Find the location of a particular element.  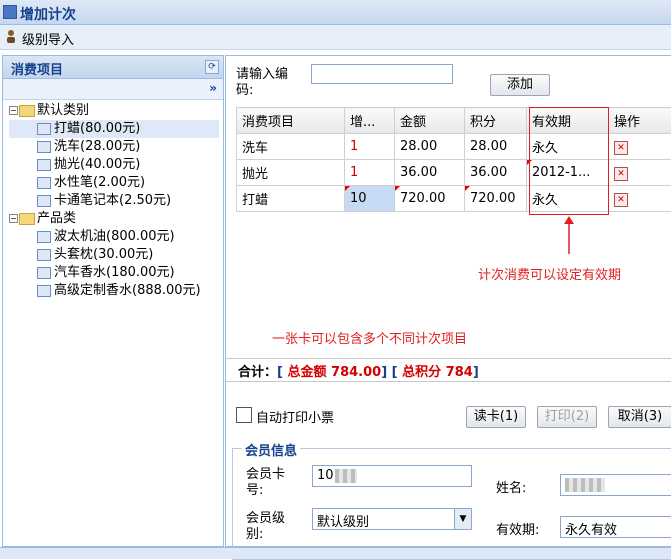

tree-item: 头套枕(30.00元) is located at coordinates (114, 255).